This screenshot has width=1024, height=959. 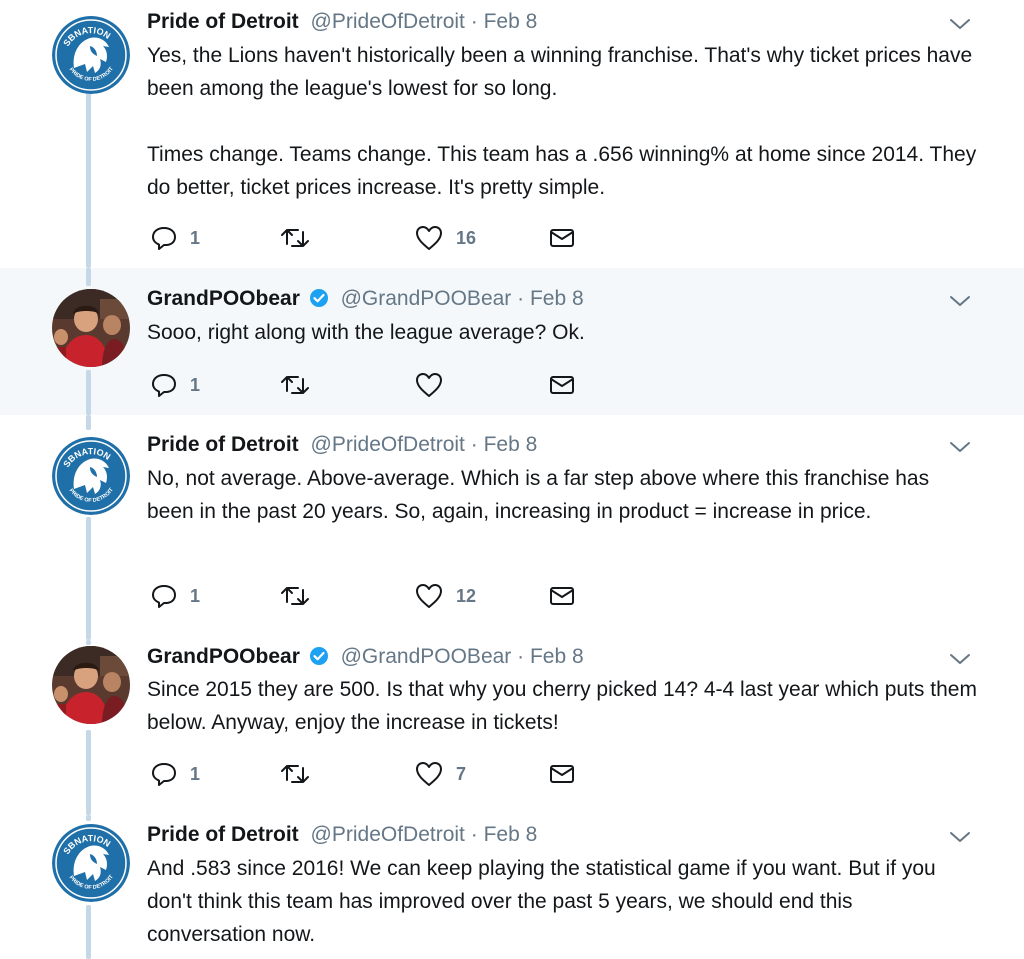 What do you see at coordinates (195, 595) in the screenshot?
I see `reply-count: 1` at bounding box center [195, 595].